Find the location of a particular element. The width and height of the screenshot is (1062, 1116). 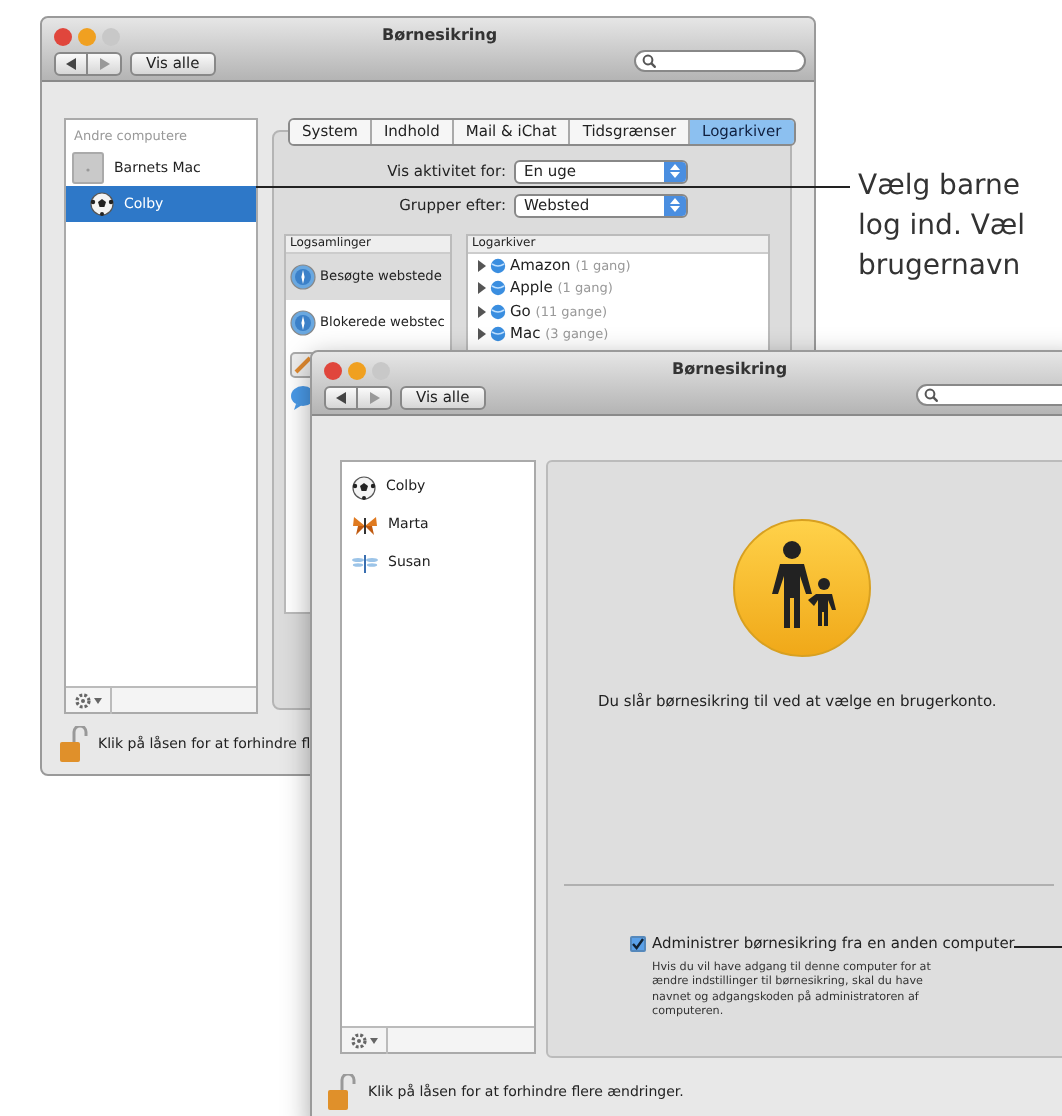

leader-line is located at coordinates (1038, 947).